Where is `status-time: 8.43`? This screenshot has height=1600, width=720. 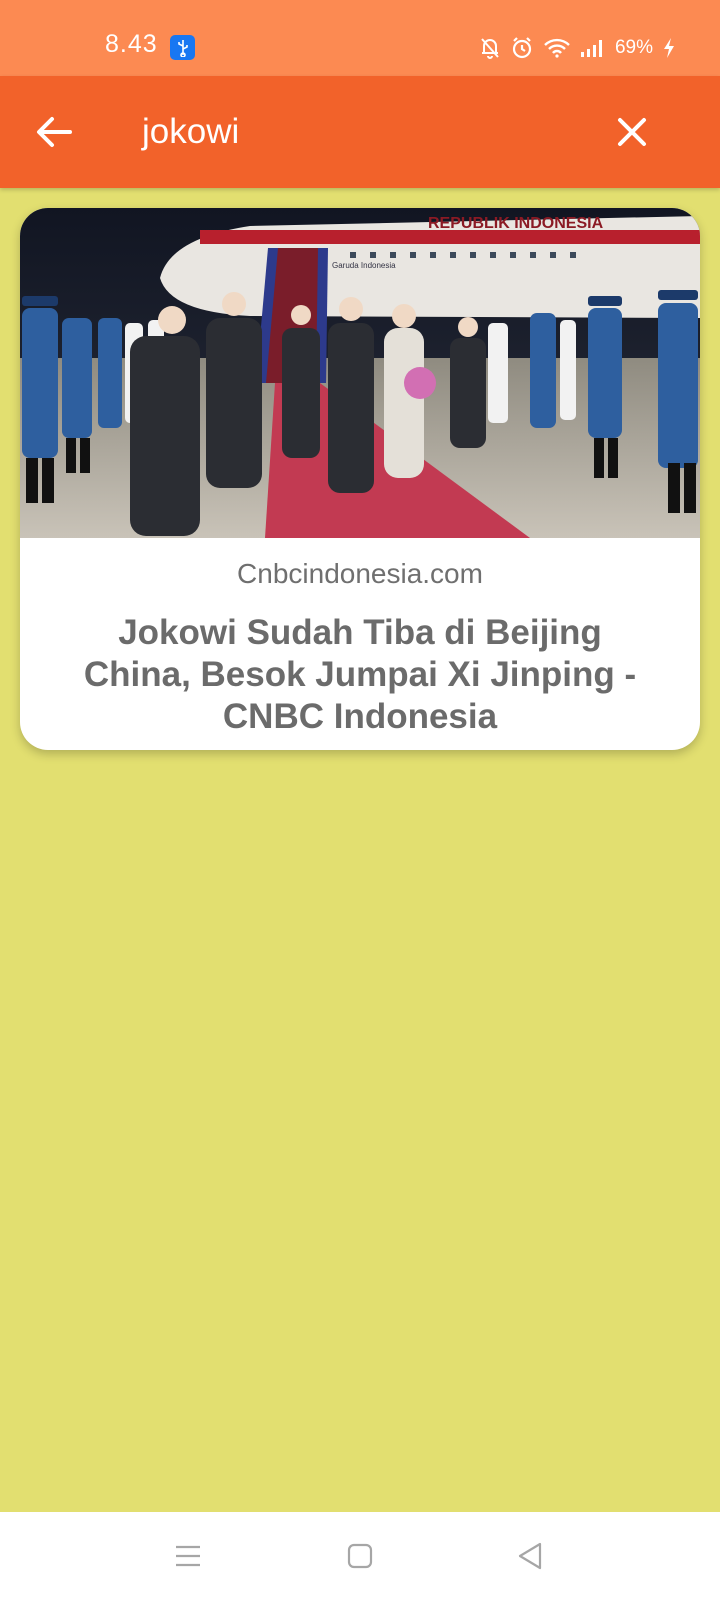 status-time: 8.43 is located at coordinates (131, 44).